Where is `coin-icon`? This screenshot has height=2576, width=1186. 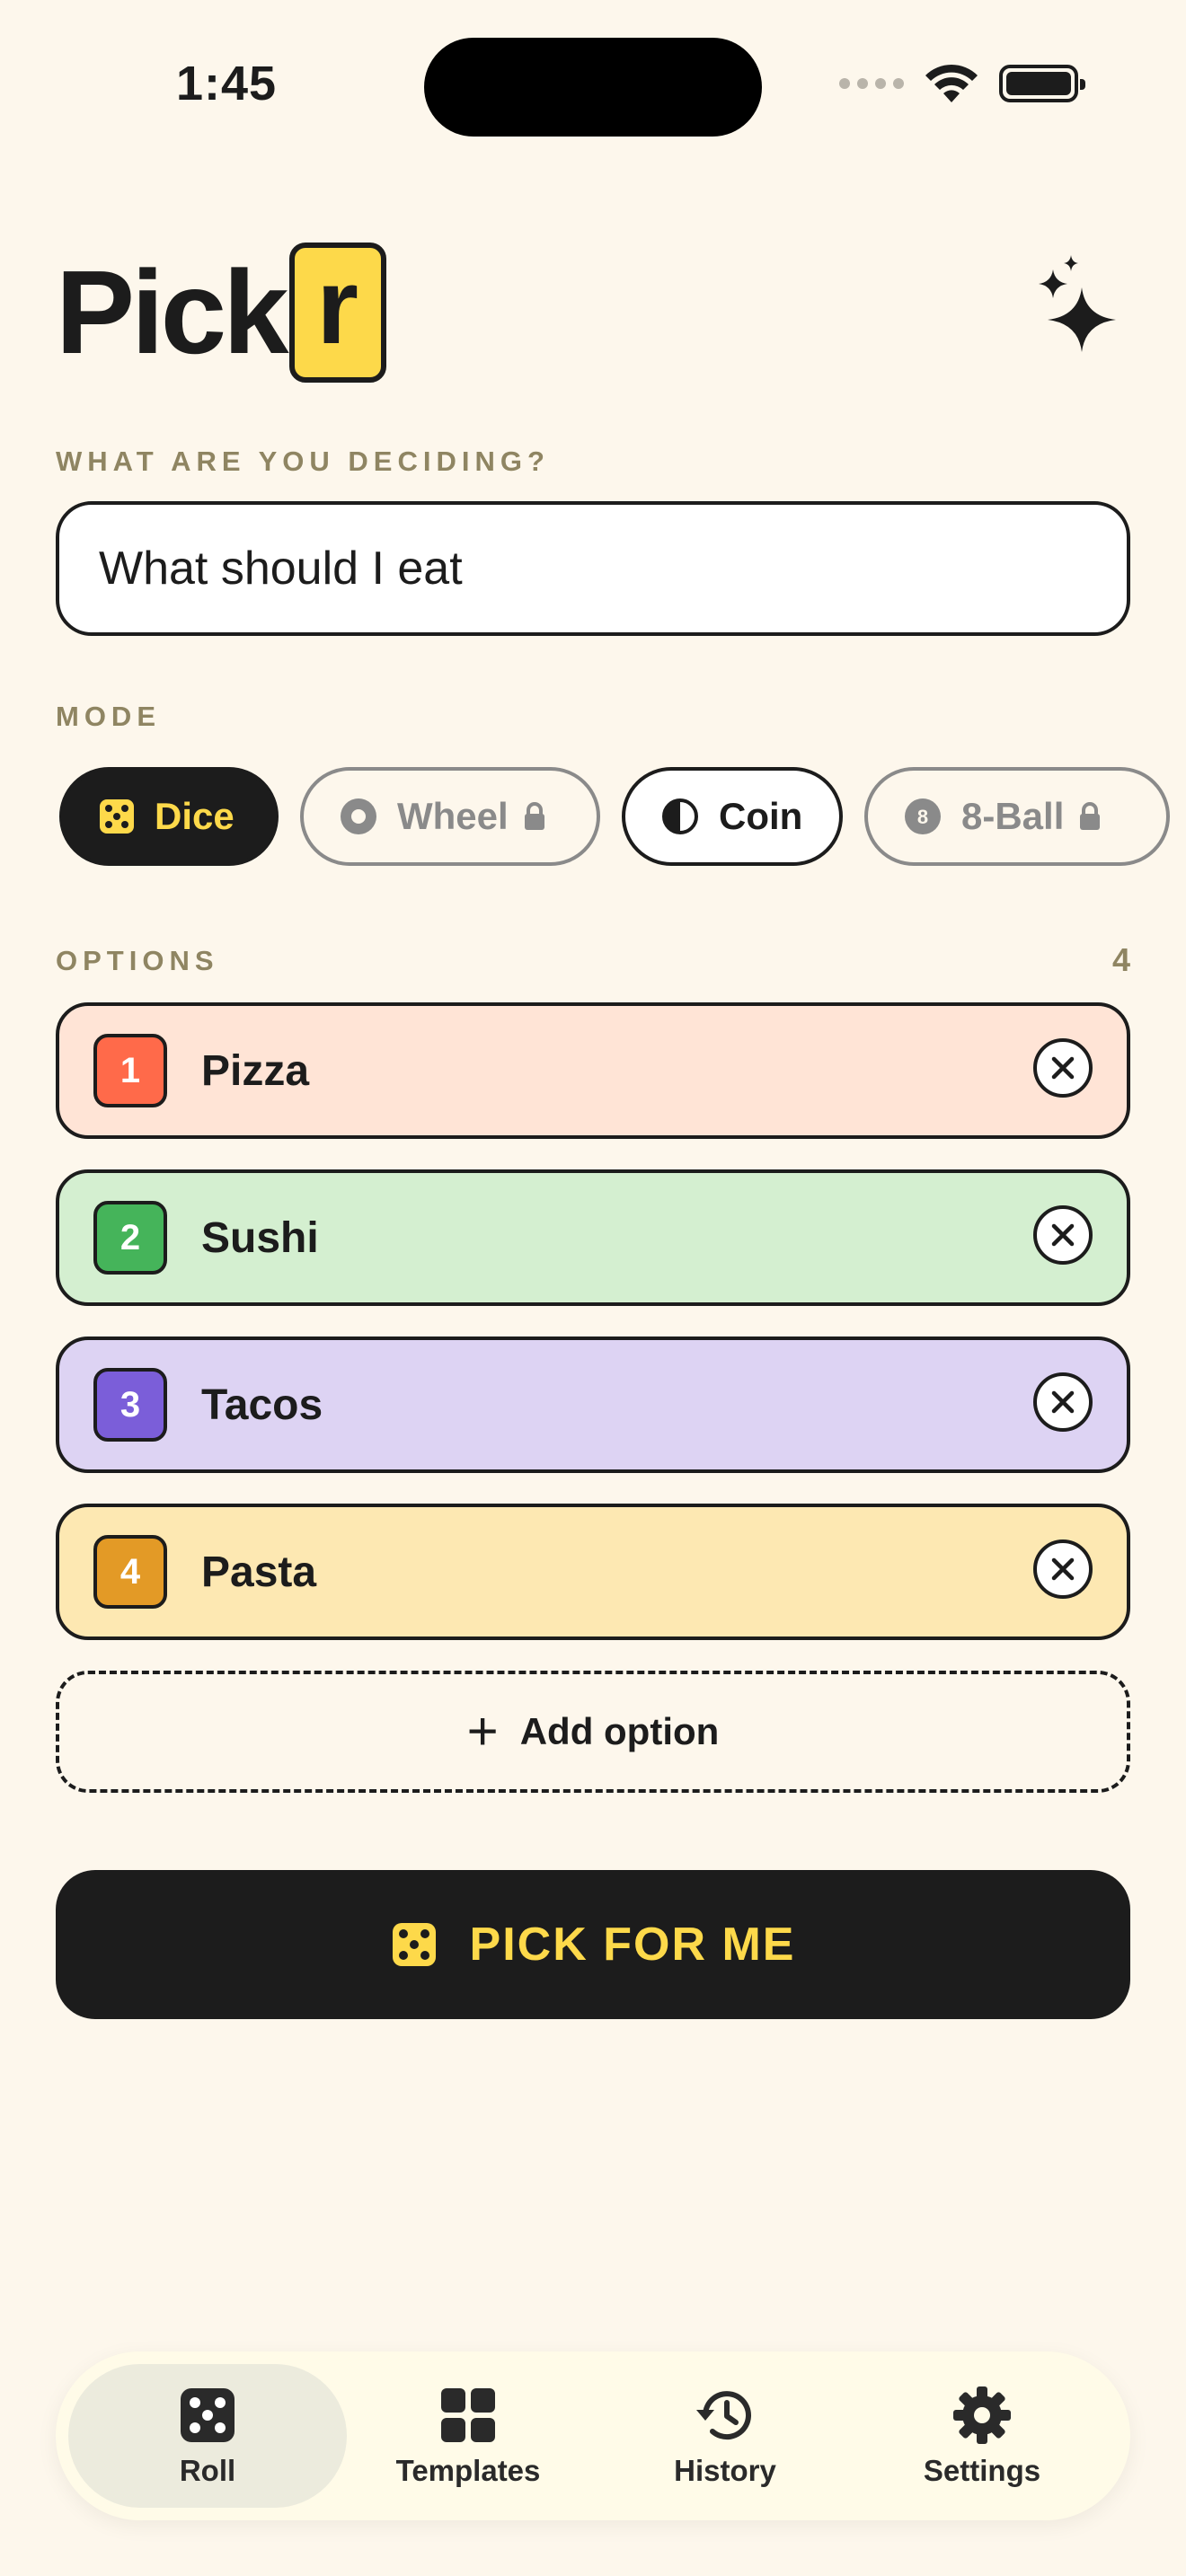 coin-icon is located at coordinates (680, 816).